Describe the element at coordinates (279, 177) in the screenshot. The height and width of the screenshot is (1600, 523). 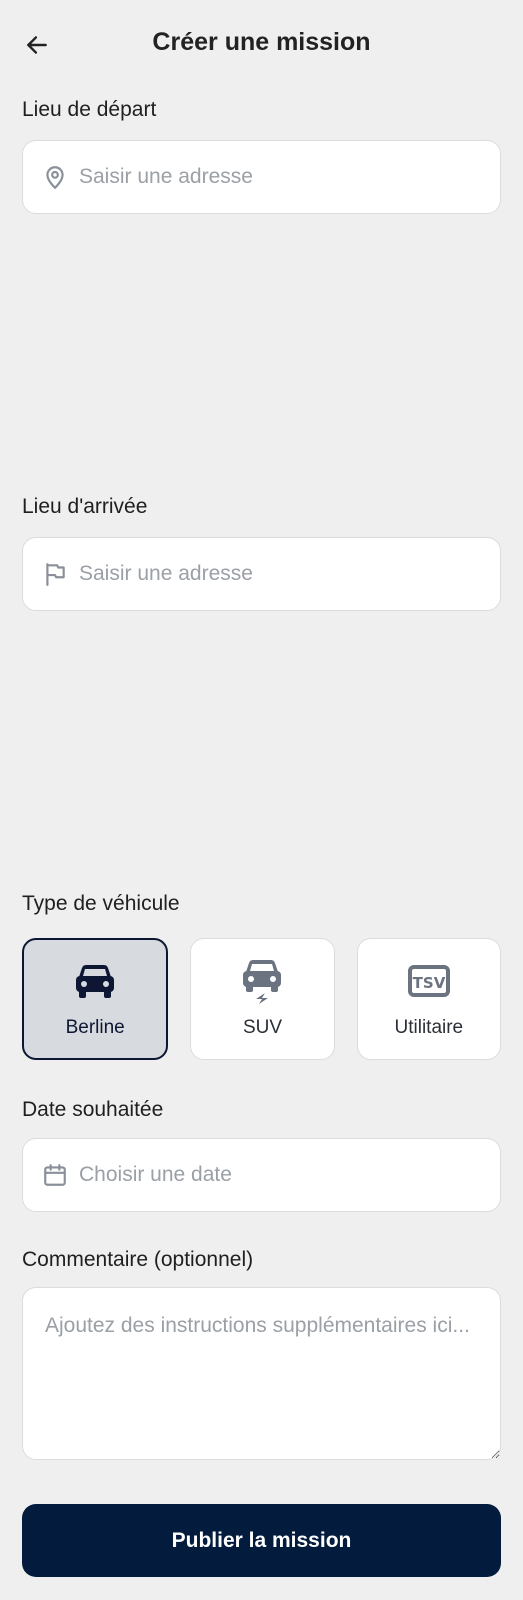
I see `departure-input` at that location.